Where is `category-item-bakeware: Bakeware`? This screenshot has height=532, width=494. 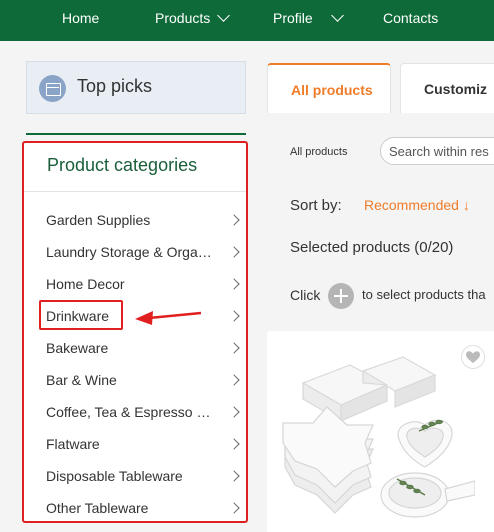
category-item-bakeware: Bakeware is located at coordinates (143, 348).